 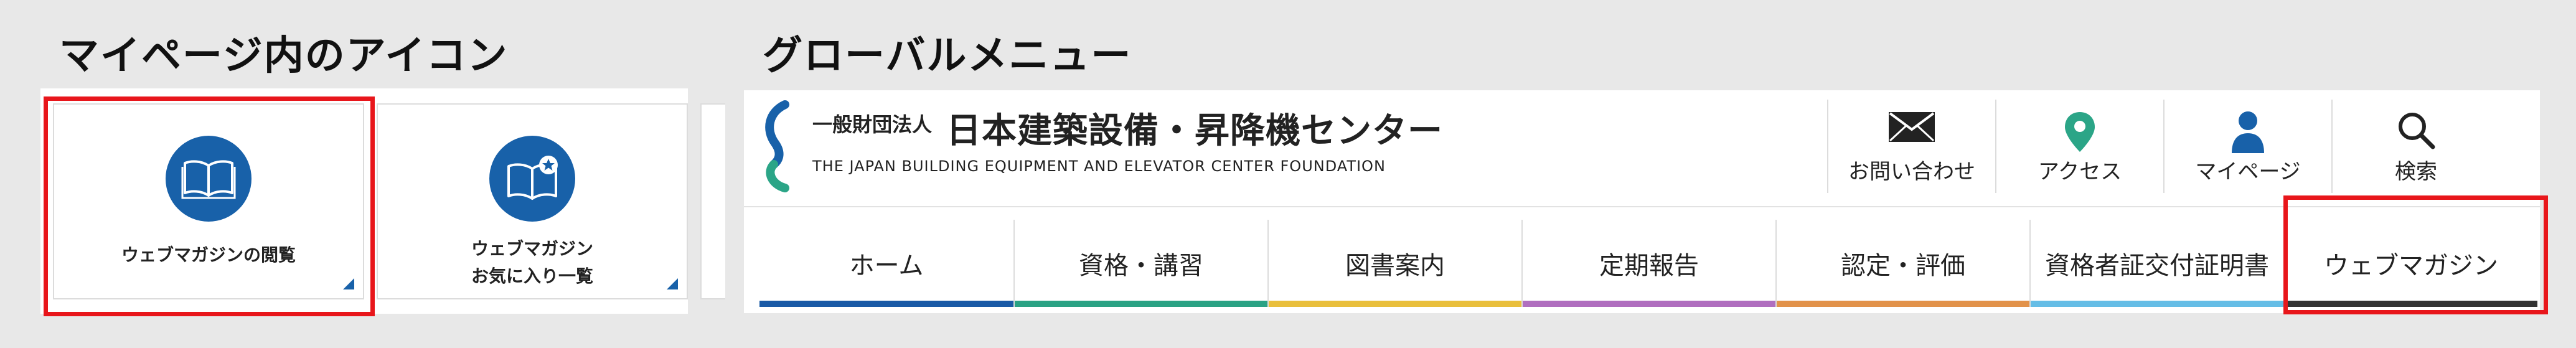 What do you see at coordinates (947, 56) in the screenshot?
I see `section-title-global-menu: グローバルメニュー` at bounding box center [947, 56].